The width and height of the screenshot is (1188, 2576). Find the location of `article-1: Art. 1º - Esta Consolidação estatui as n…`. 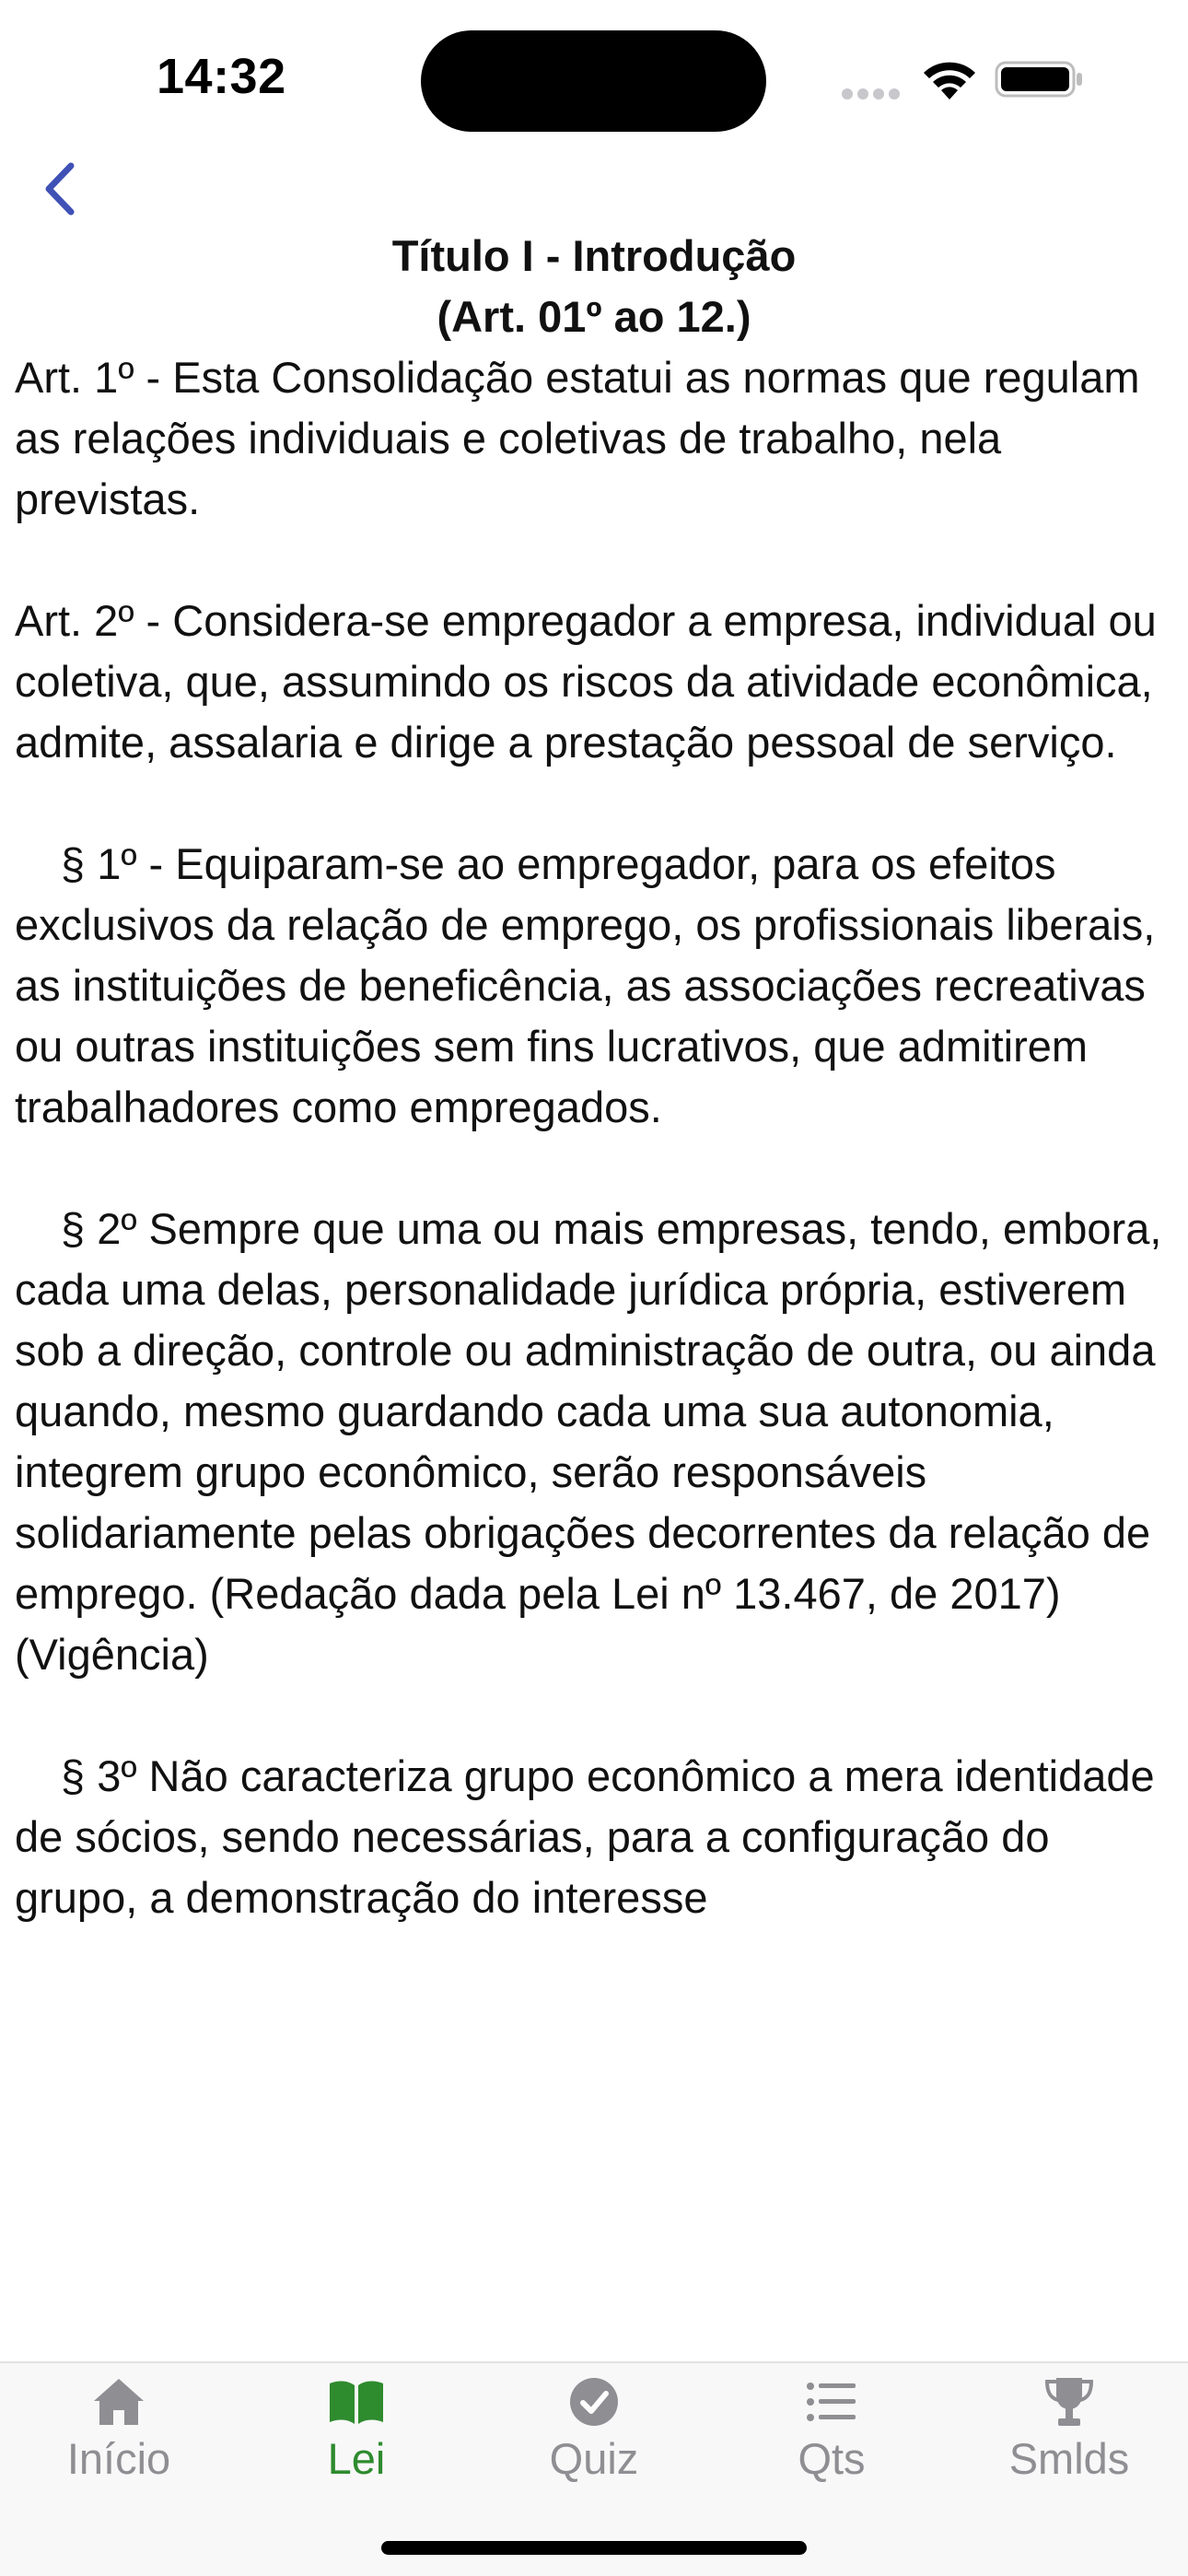

article-1: Art. 1º - Esta Consolidação estatui as n… is located at coordinates (583, 438).